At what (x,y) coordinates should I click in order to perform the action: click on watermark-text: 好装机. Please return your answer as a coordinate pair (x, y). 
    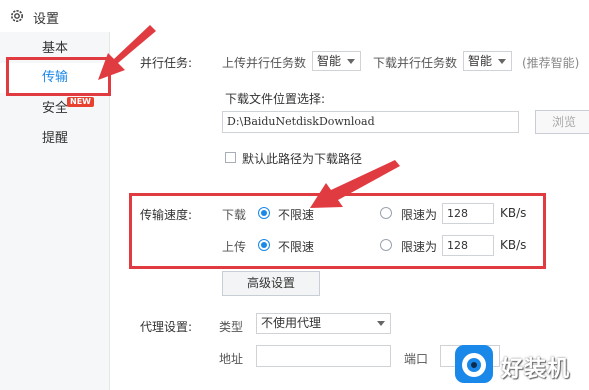
    Looking at the image, I should click on (536, 369).